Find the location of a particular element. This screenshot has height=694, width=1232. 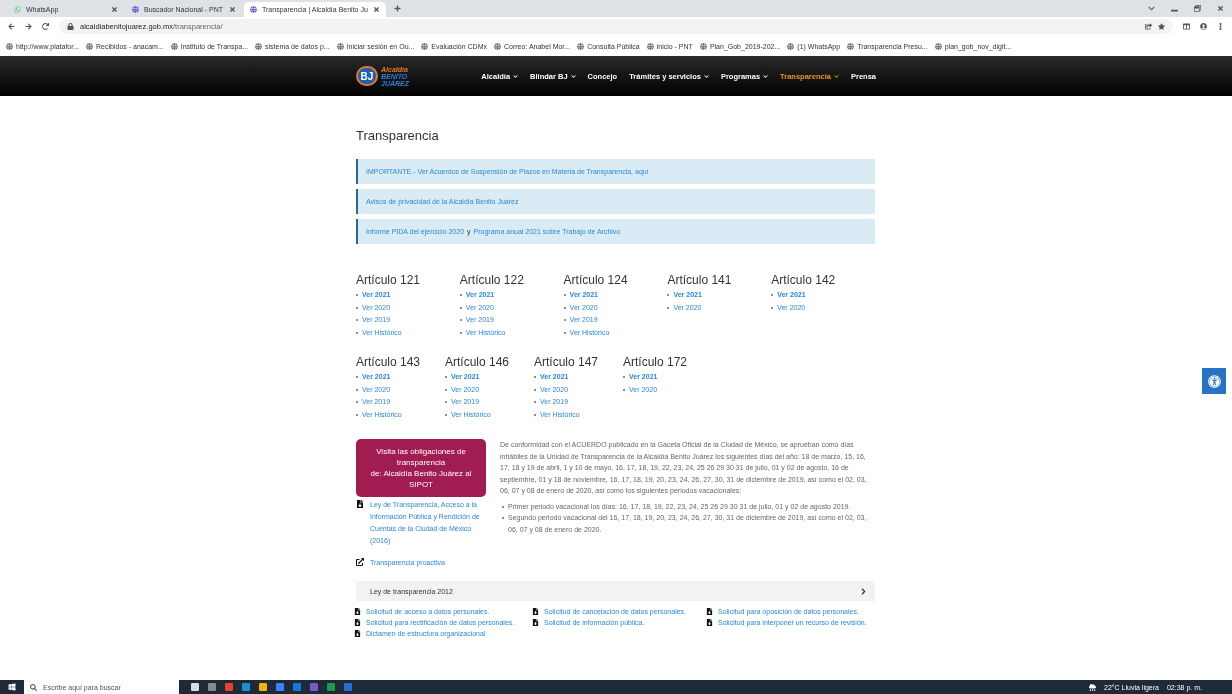

article-heading: Artículo 147 is located at coordinates (567, 362).